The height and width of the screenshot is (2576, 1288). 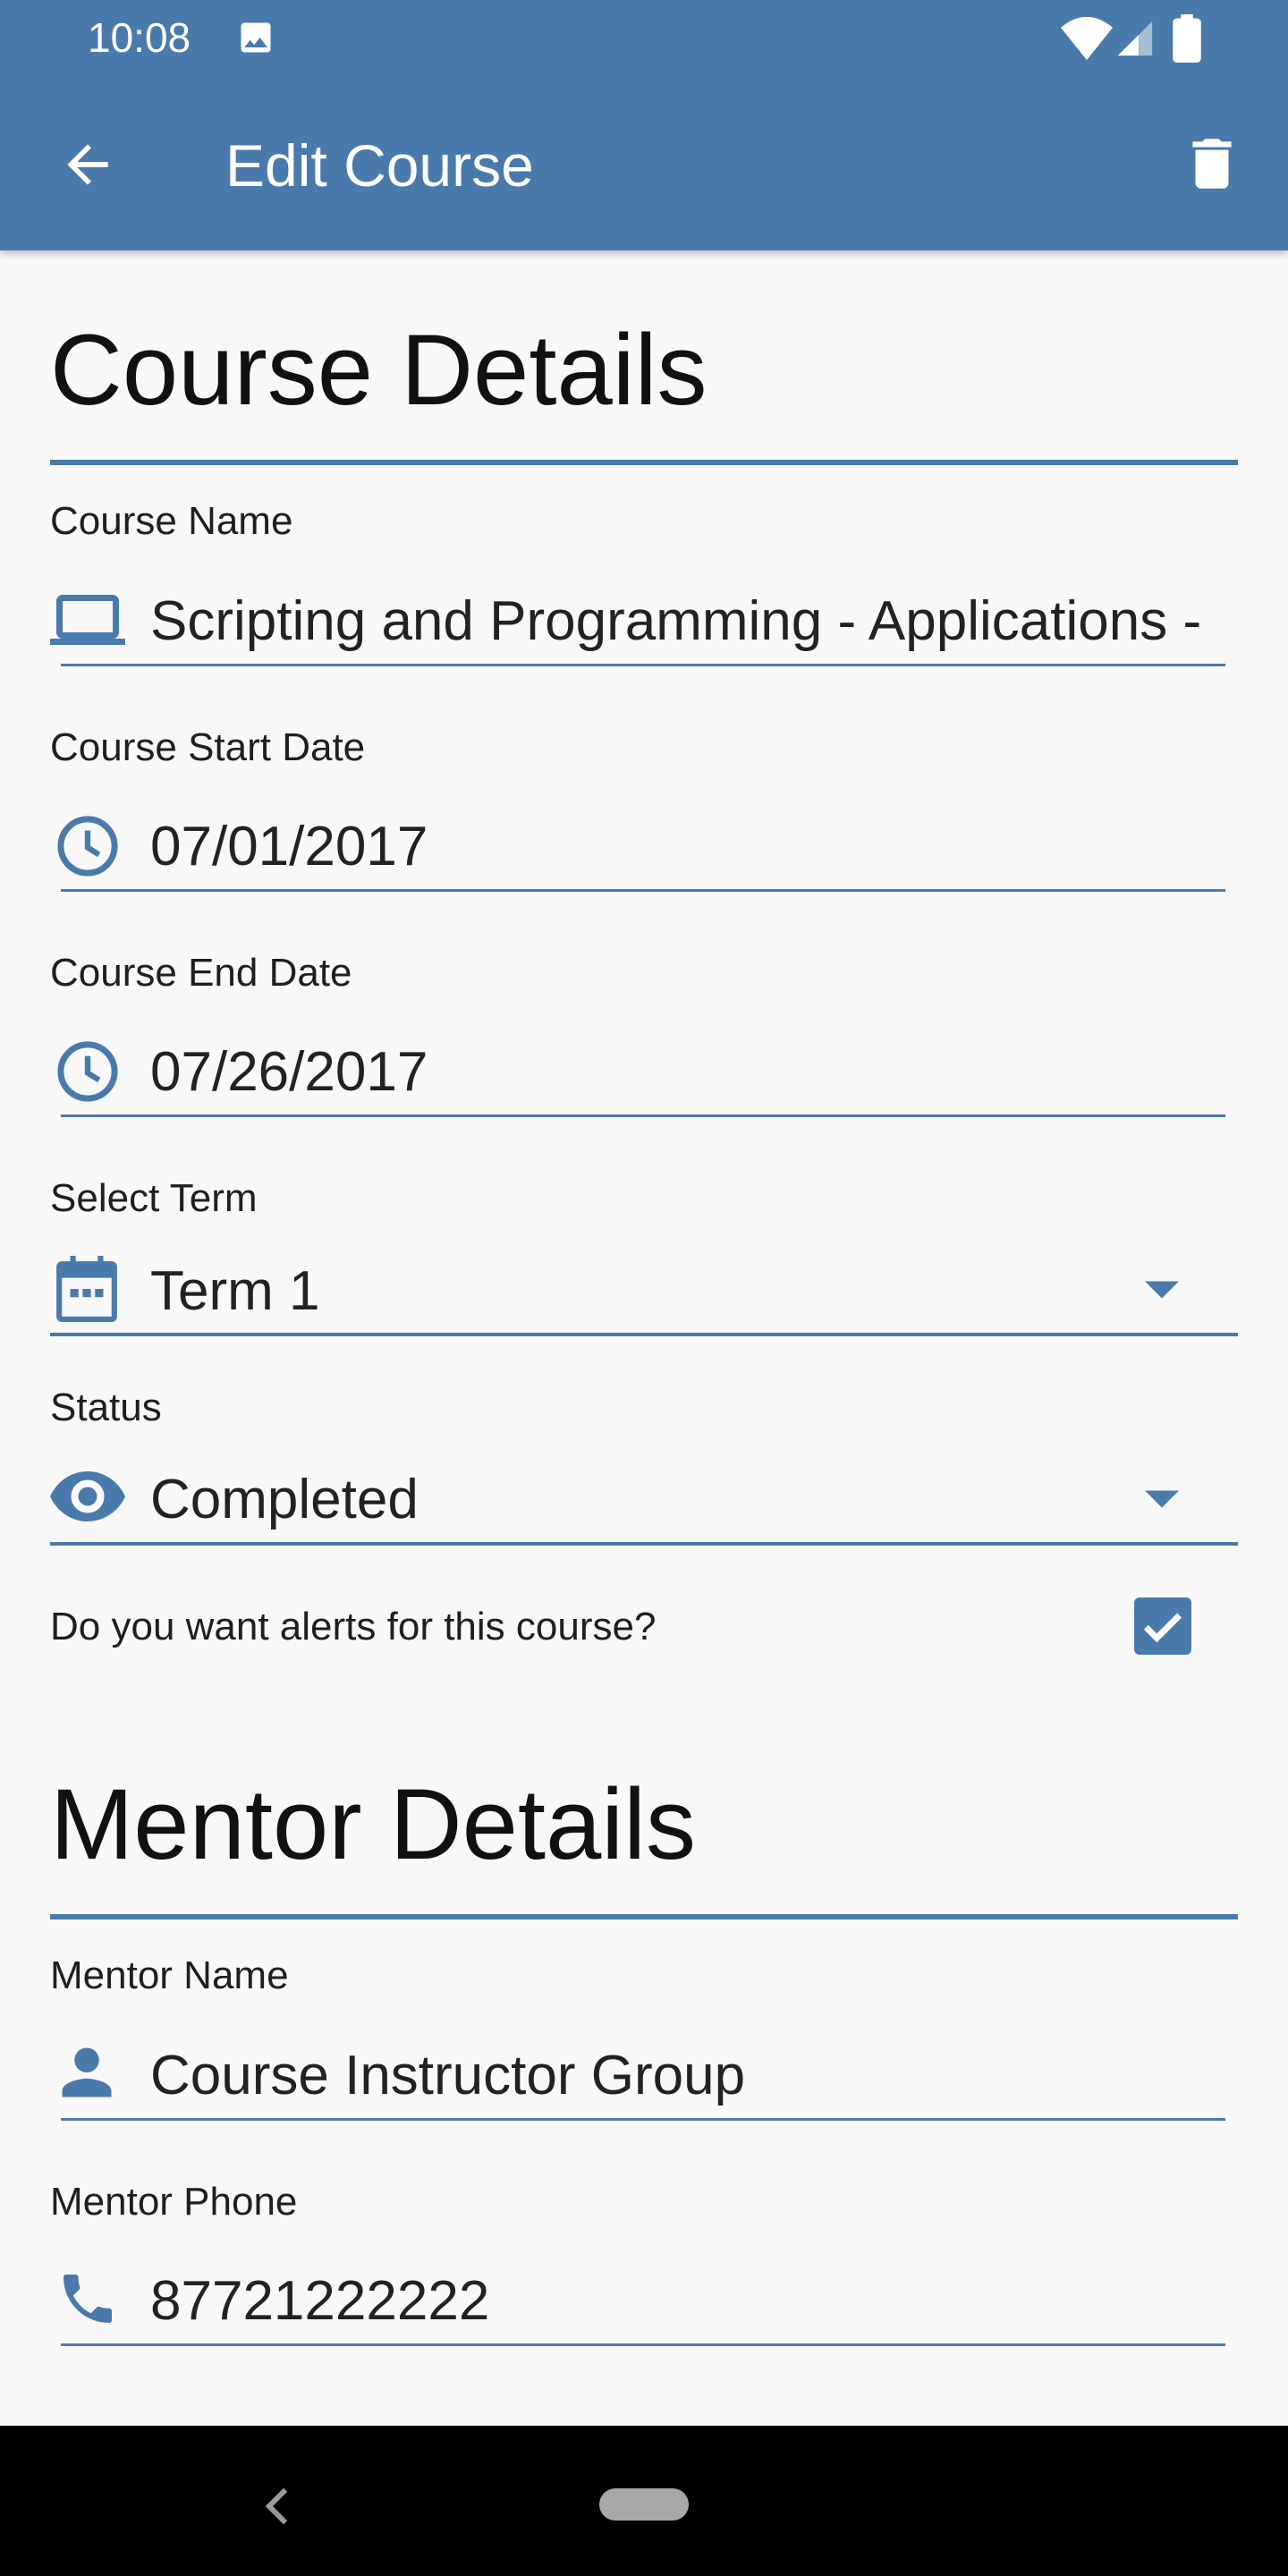 I want to click on back-arrow-icon, so click(x=87, y=164).